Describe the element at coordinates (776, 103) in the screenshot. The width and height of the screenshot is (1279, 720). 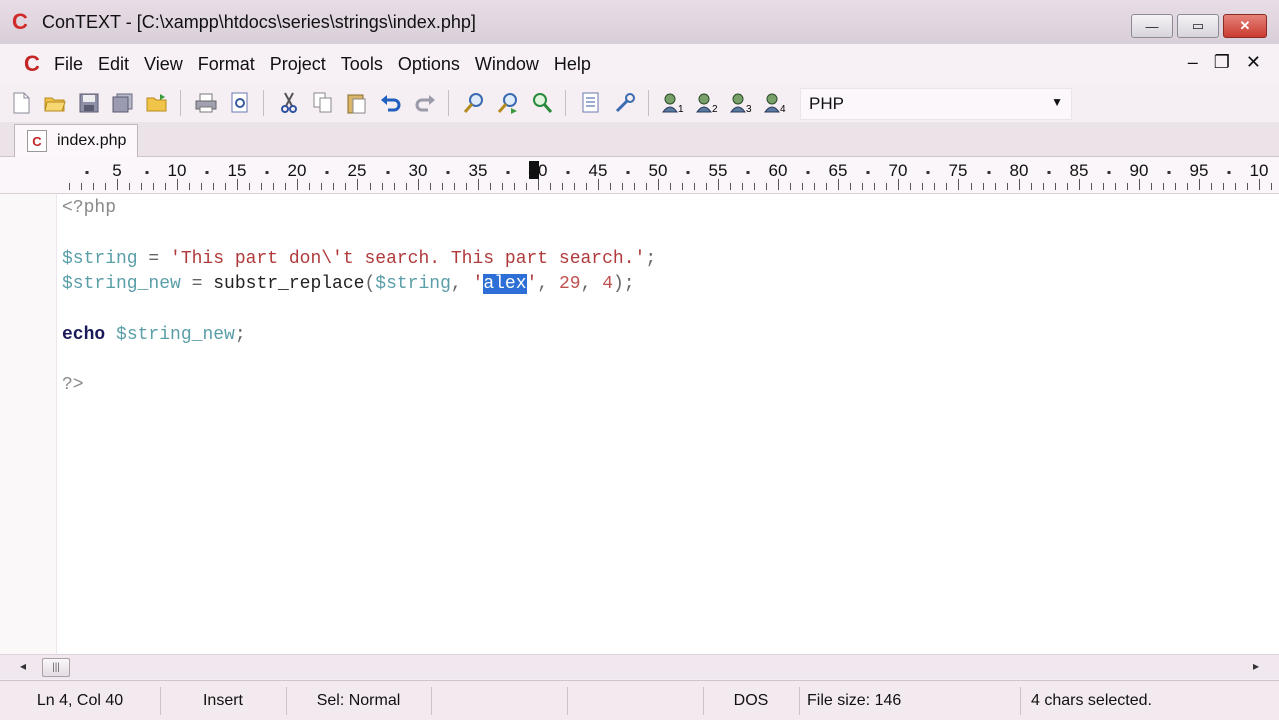
I see `user-command-4-icon: 4` at that location.